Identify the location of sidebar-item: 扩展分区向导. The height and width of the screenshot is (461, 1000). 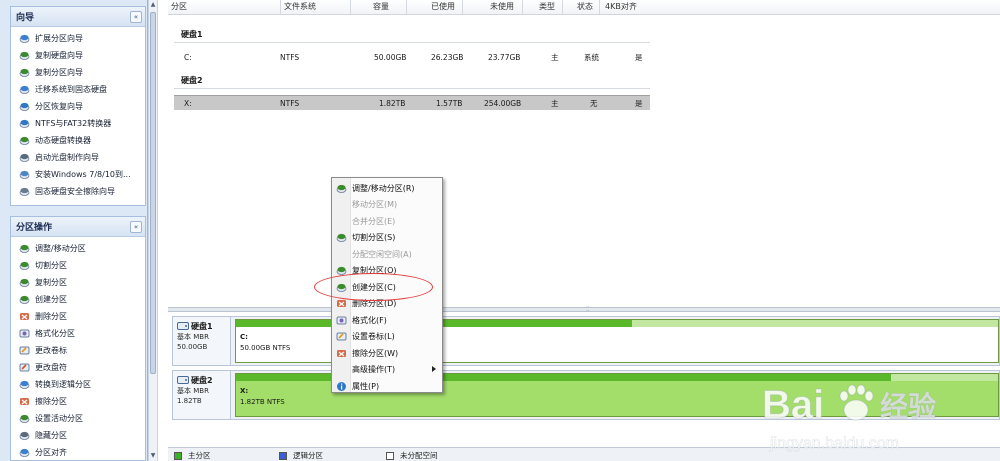
(78, 38).